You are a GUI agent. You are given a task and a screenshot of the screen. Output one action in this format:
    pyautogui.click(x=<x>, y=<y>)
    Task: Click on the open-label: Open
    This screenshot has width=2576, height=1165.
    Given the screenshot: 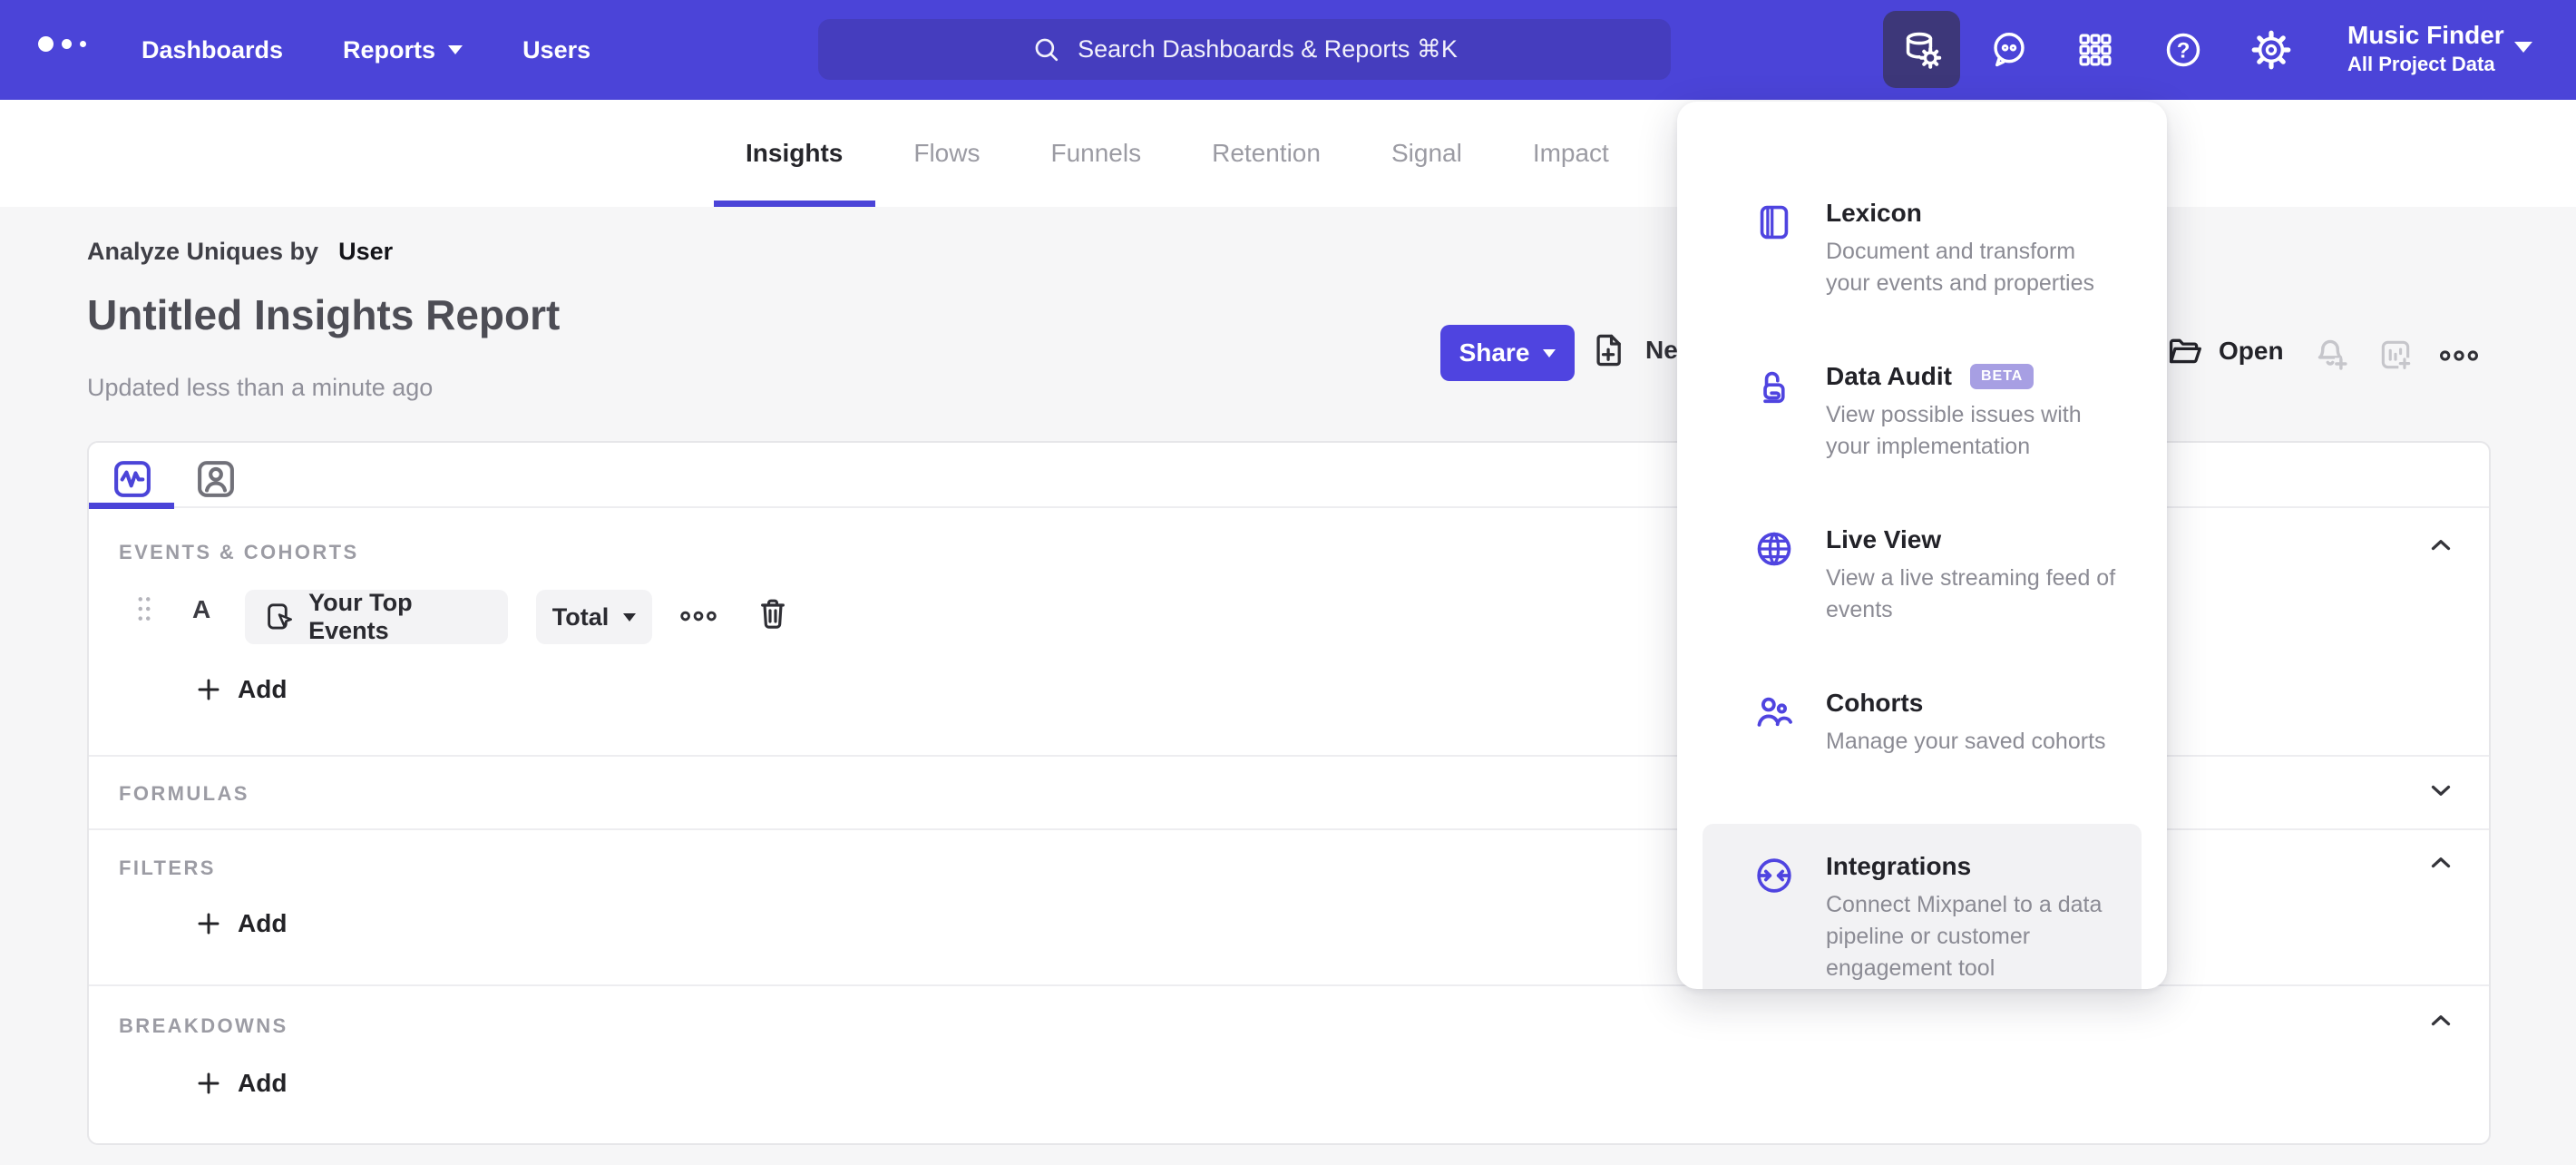 What is the action you would take?
    pyautogui.click(x=2251, y=351)
    